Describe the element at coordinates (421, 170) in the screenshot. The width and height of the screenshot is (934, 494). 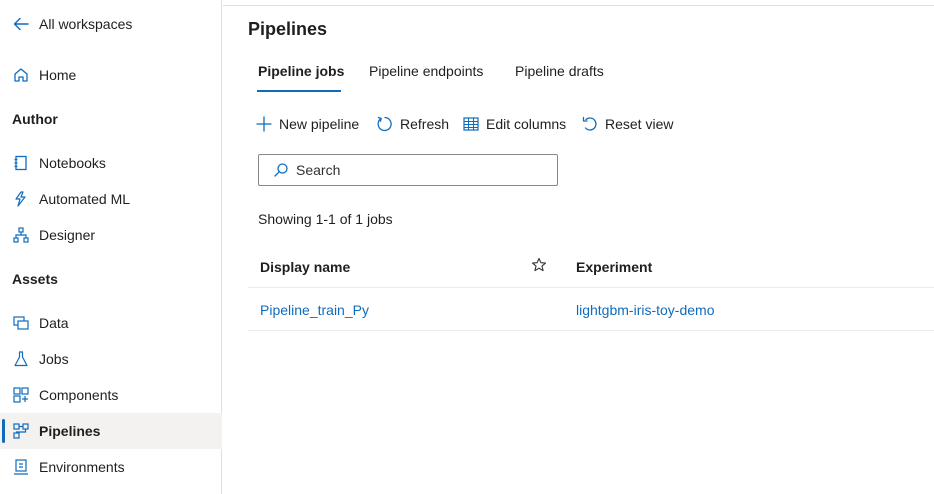
I see `search-input` at that location.